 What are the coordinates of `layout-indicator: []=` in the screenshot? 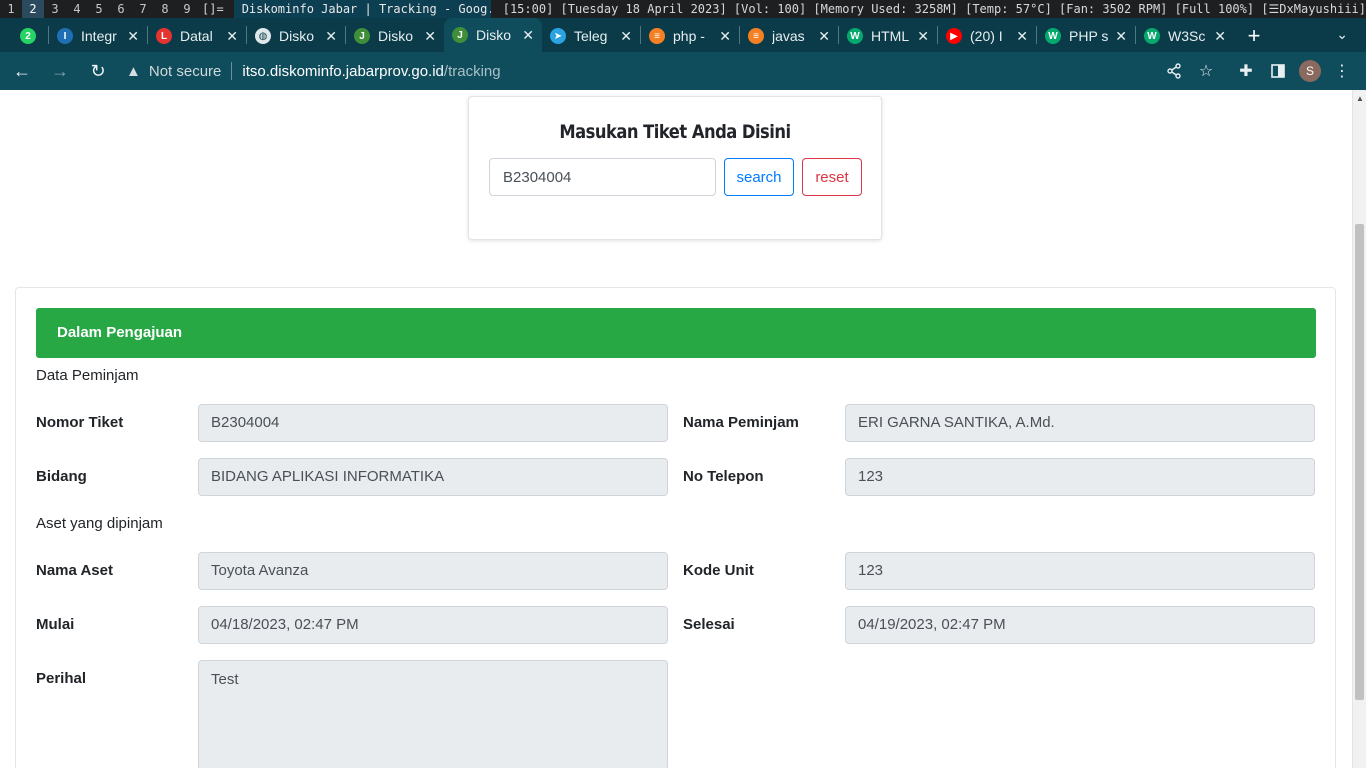 It's located at (213, 9).